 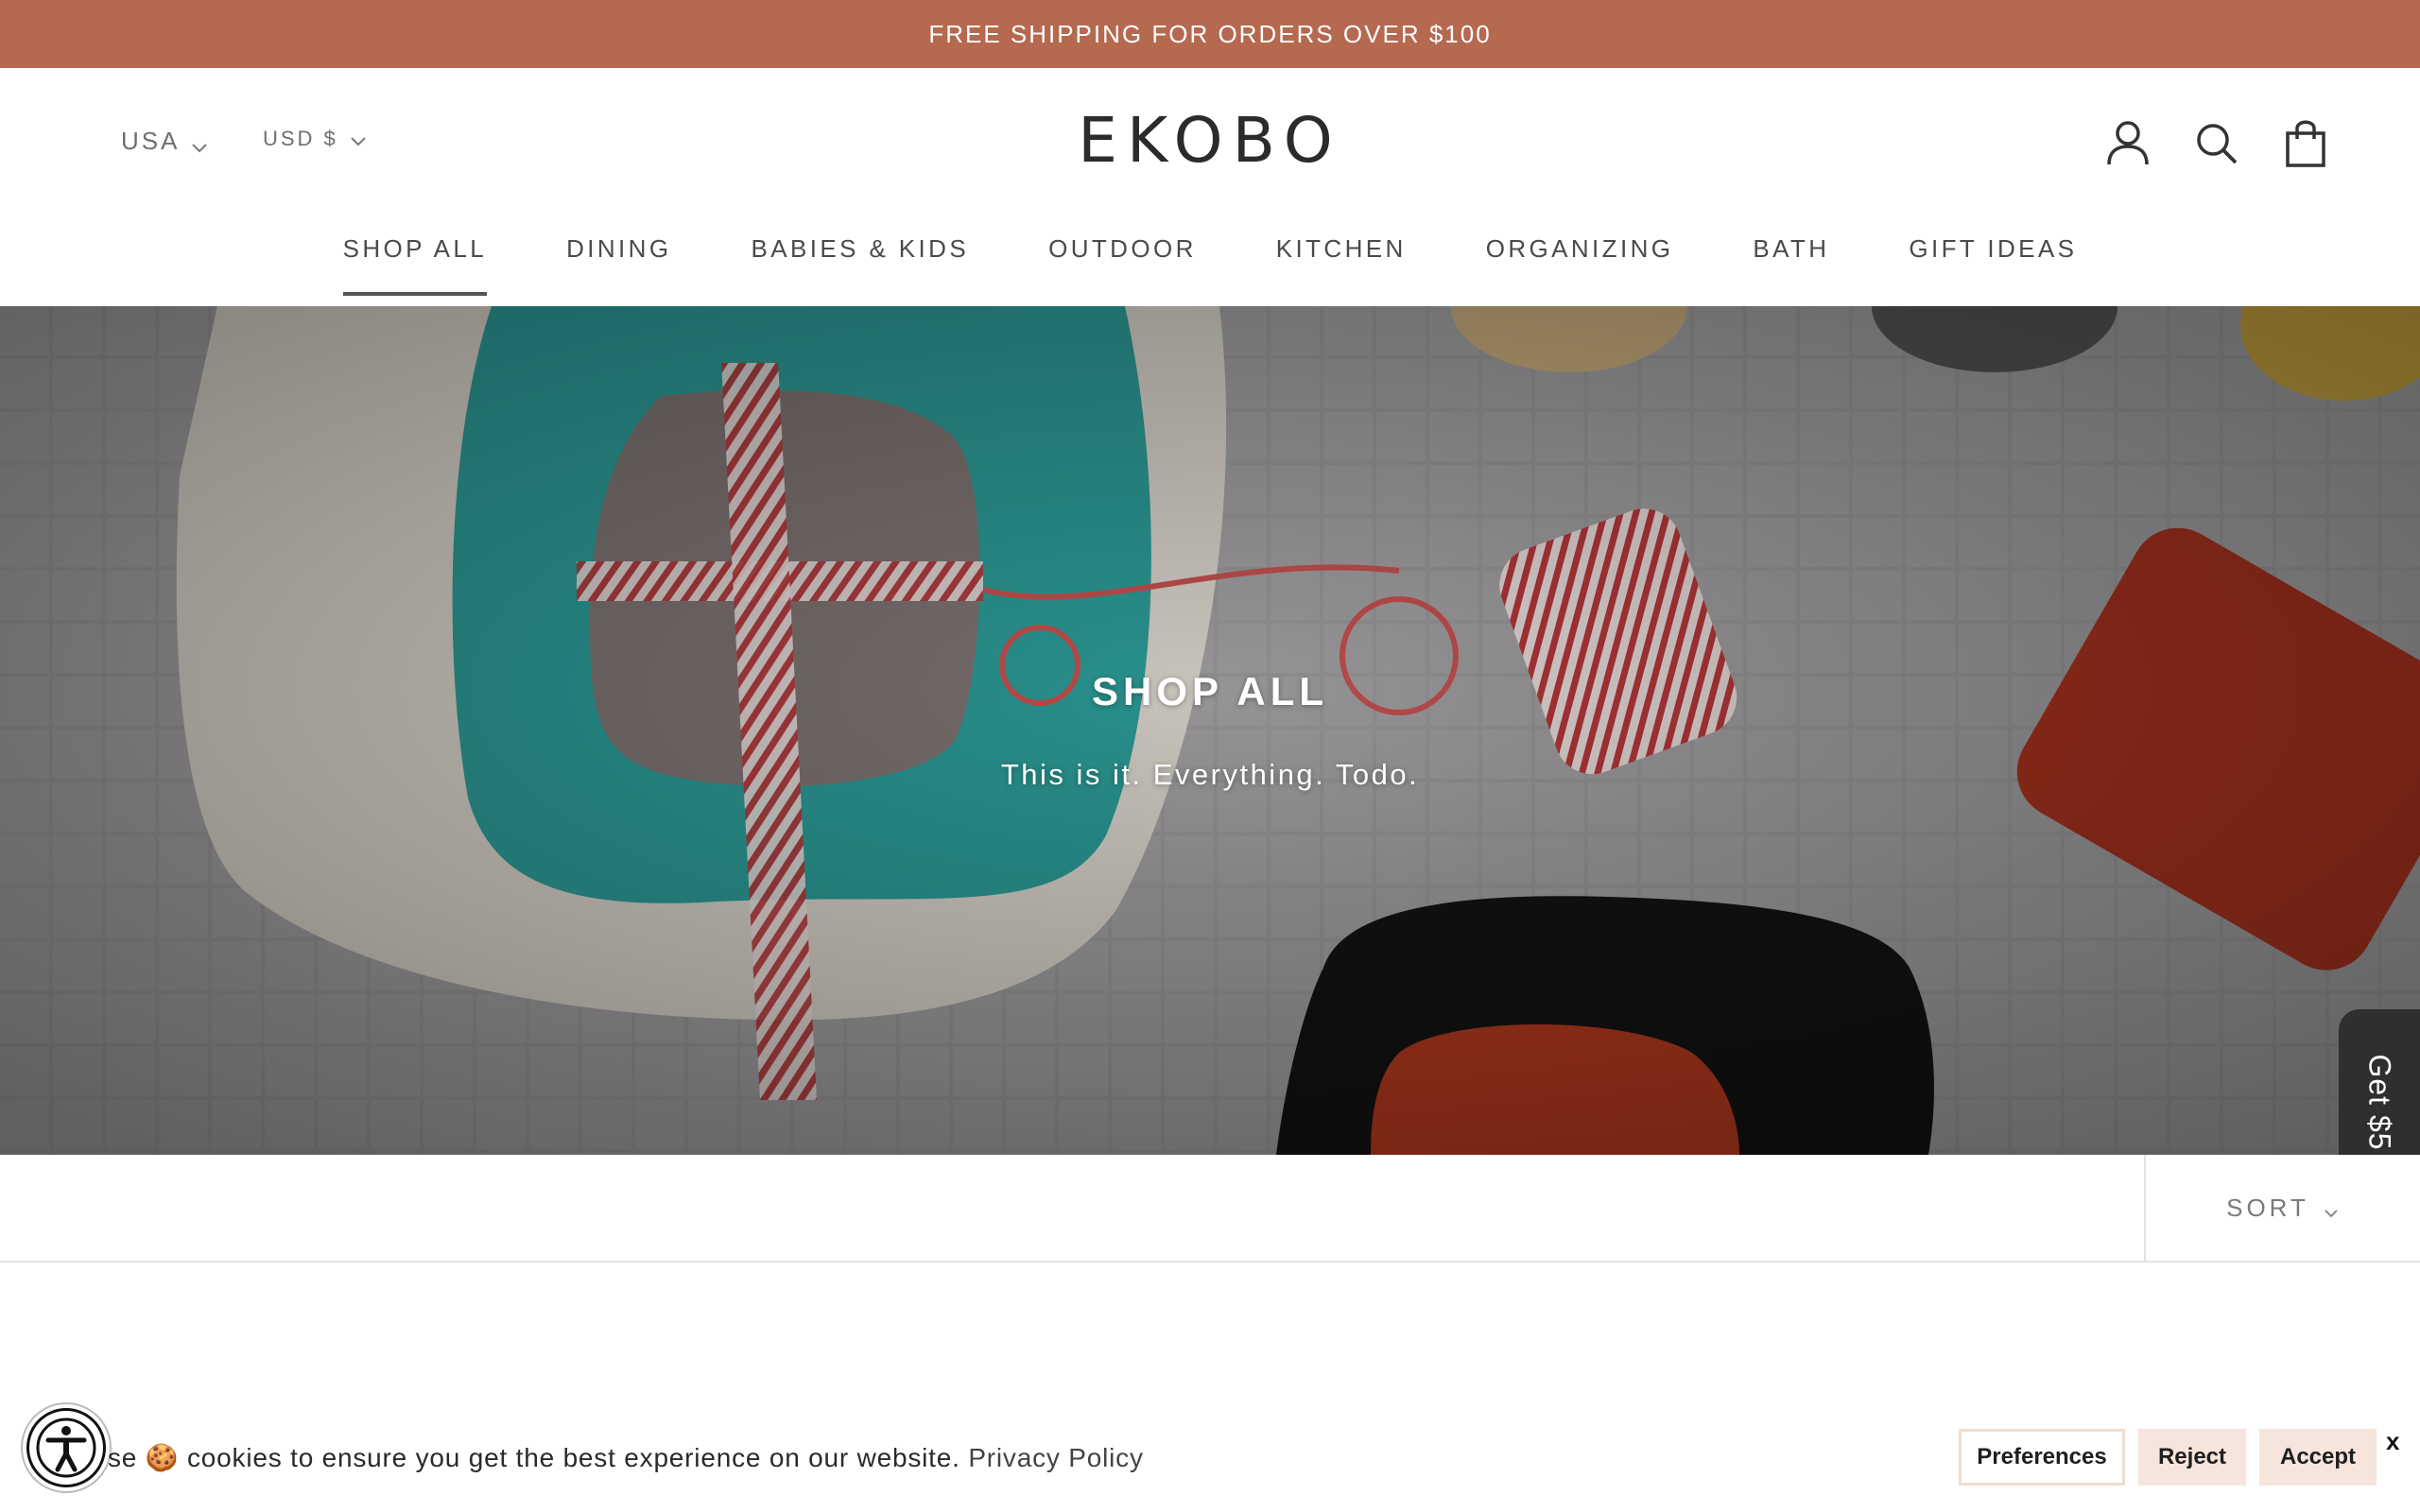 What do you see at coordinates (1580, 265) in the screenshot?
I see `nav-item-organizing: ORGANIZING` at bounding box center [1580, 265].